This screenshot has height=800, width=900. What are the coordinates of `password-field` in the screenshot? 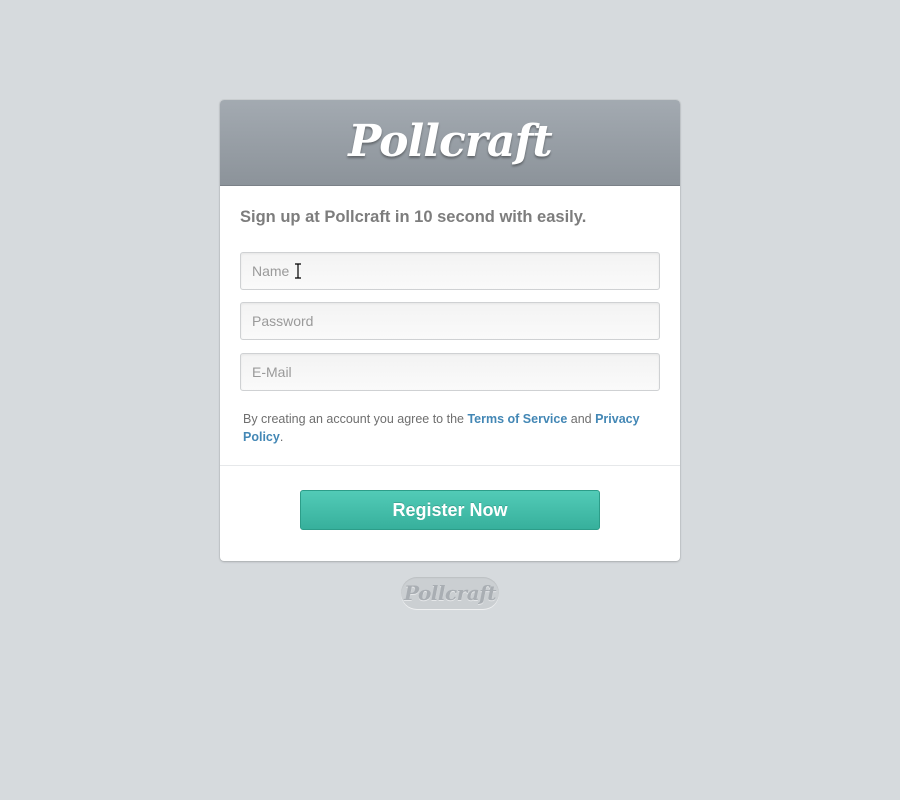 It's located at (450, 321).